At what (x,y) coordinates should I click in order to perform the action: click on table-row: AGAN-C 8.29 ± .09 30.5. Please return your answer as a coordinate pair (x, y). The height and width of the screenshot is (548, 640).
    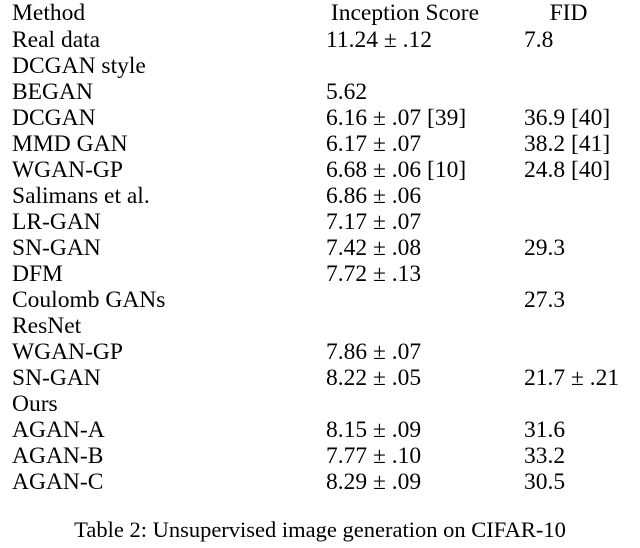
    Looking at the image, I should click on (320, 482).